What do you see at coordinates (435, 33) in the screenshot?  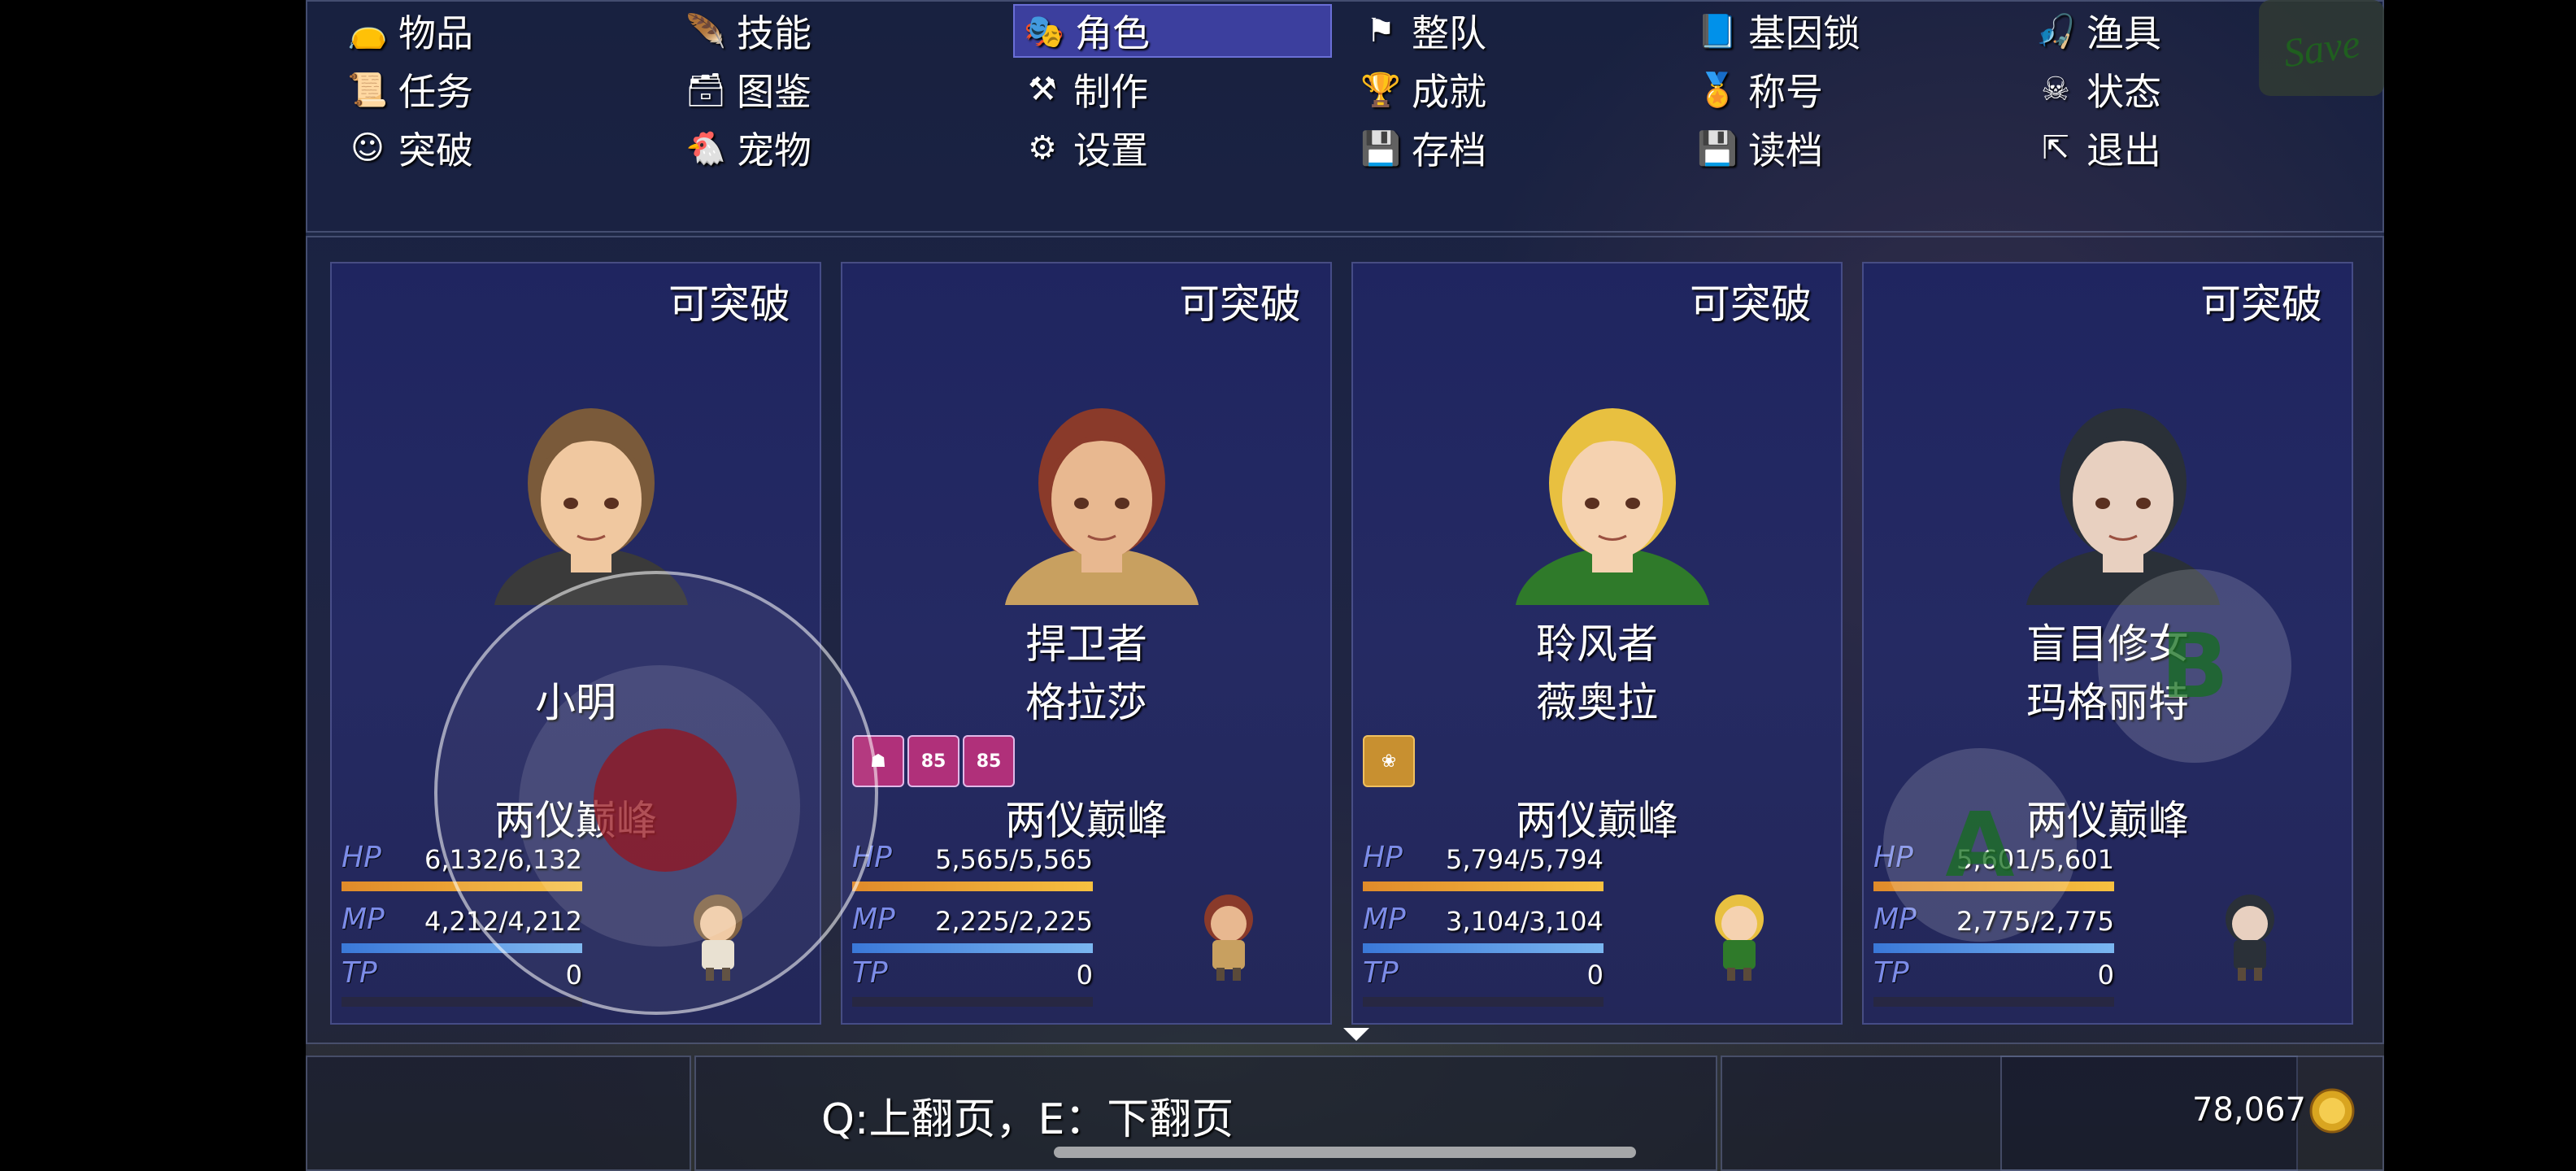 I see `menu-item-label: 物品` at bounding box center [435, 33].